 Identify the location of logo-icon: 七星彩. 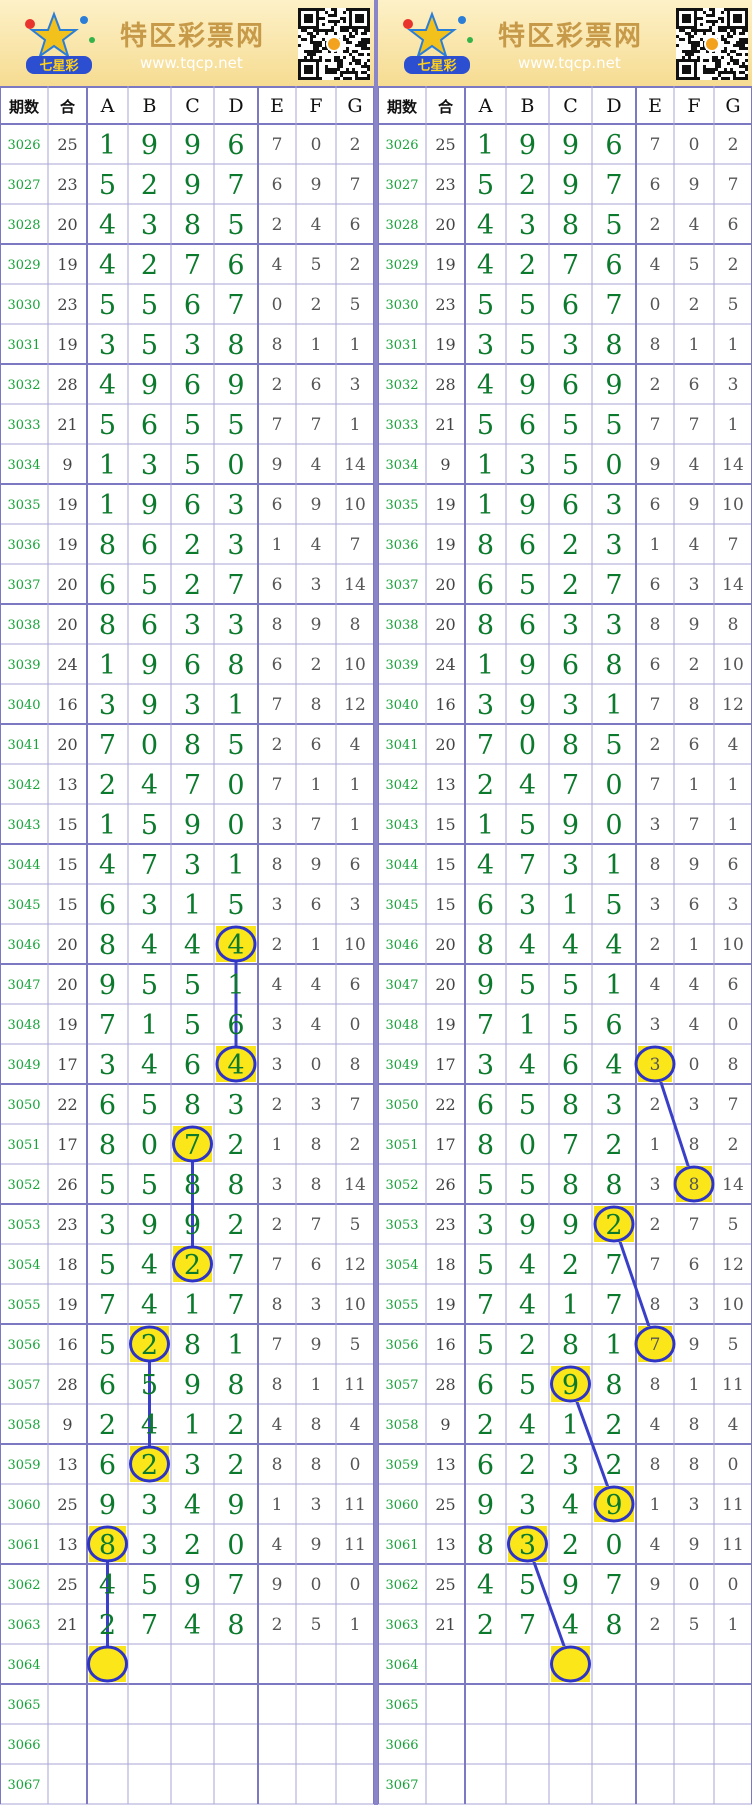
(60, 42).